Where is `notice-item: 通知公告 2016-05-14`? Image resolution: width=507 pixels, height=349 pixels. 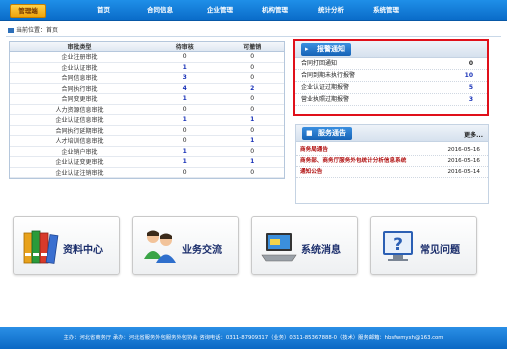 notice-item: 通知公告 2016-05-14 is located at coordinates (392, 172).